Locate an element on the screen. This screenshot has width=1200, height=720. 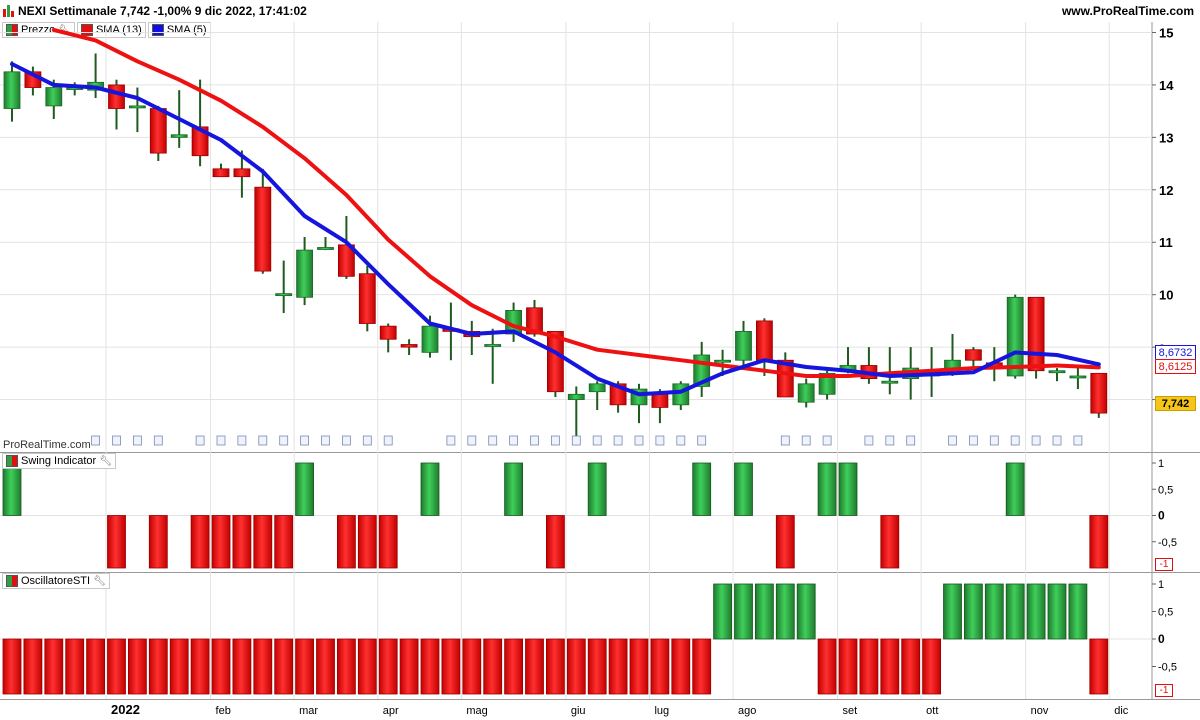
last-price-tag: 7,742 is located at coordinates (1175, 403).